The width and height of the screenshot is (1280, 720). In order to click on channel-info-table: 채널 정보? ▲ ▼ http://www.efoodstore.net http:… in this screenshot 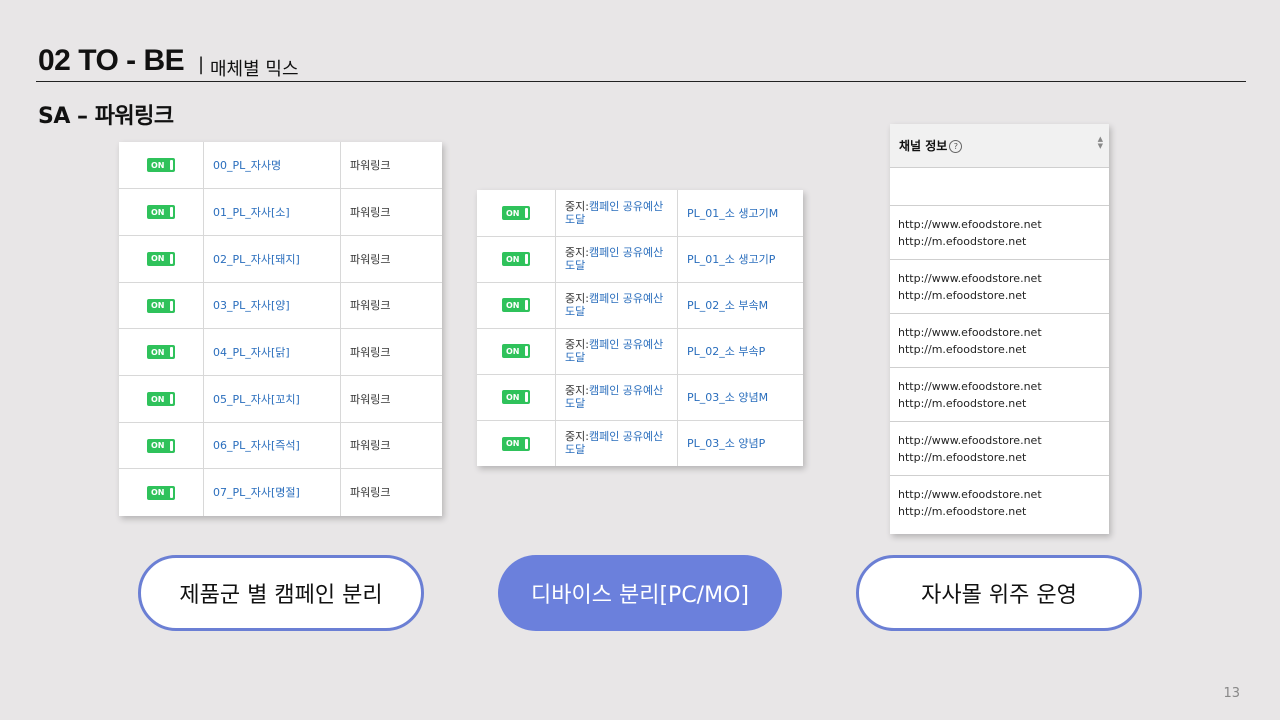, I will do `click(999, 329)`.